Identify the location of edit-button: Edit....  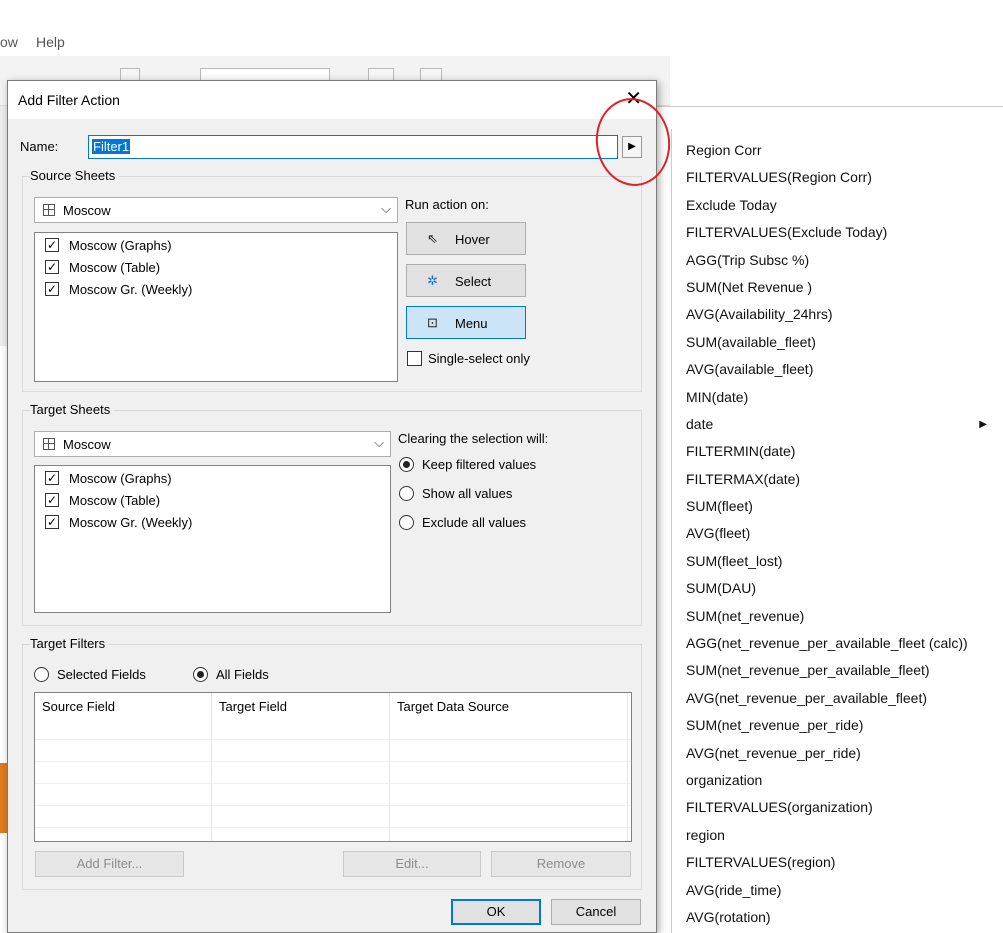
(412, 864).